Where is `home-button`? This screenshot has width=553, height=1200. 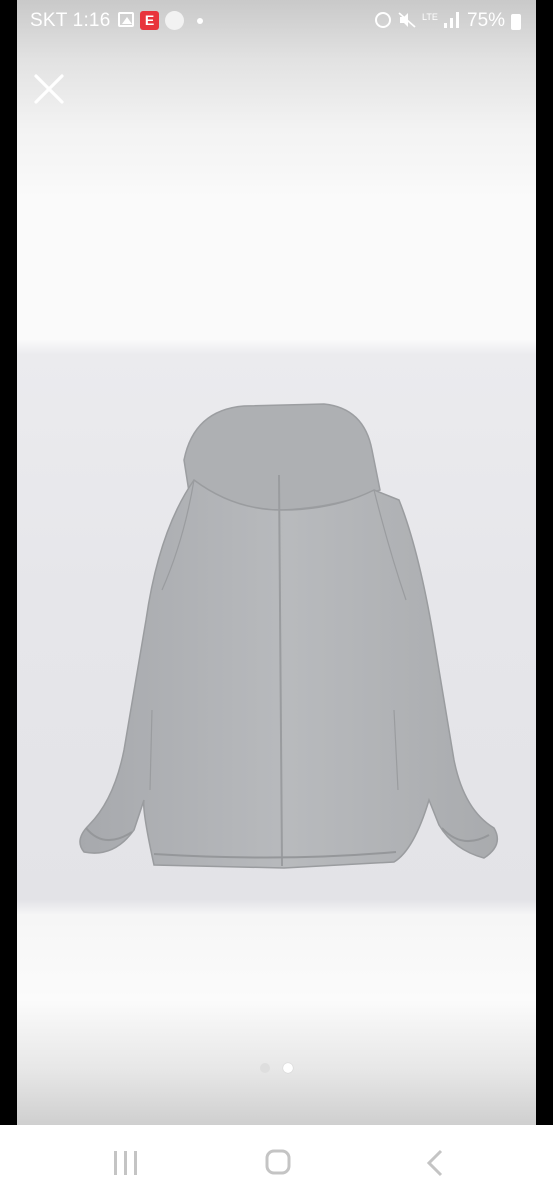 home-button is located at coordinates (278, 1163).